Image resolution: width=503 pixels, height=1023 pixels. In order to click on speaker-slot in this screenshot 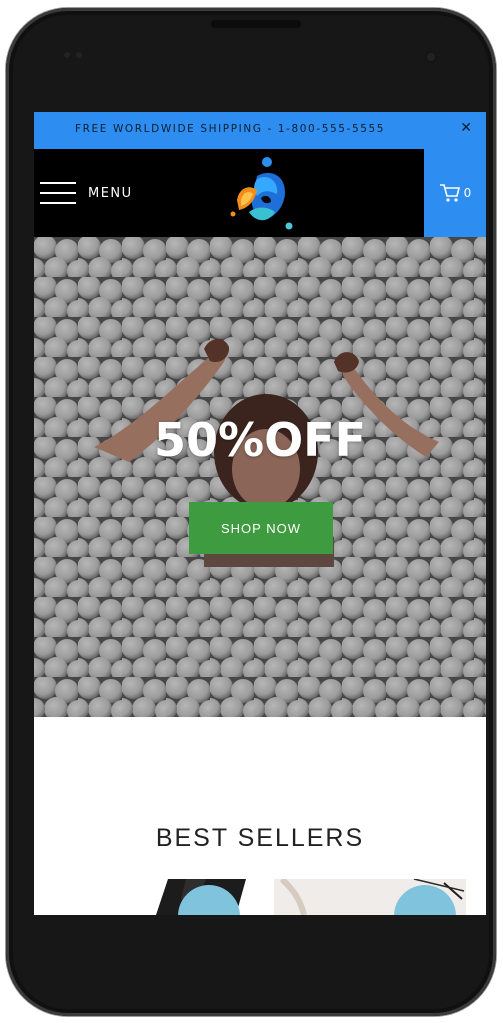, I will do `click(256, 24)`.